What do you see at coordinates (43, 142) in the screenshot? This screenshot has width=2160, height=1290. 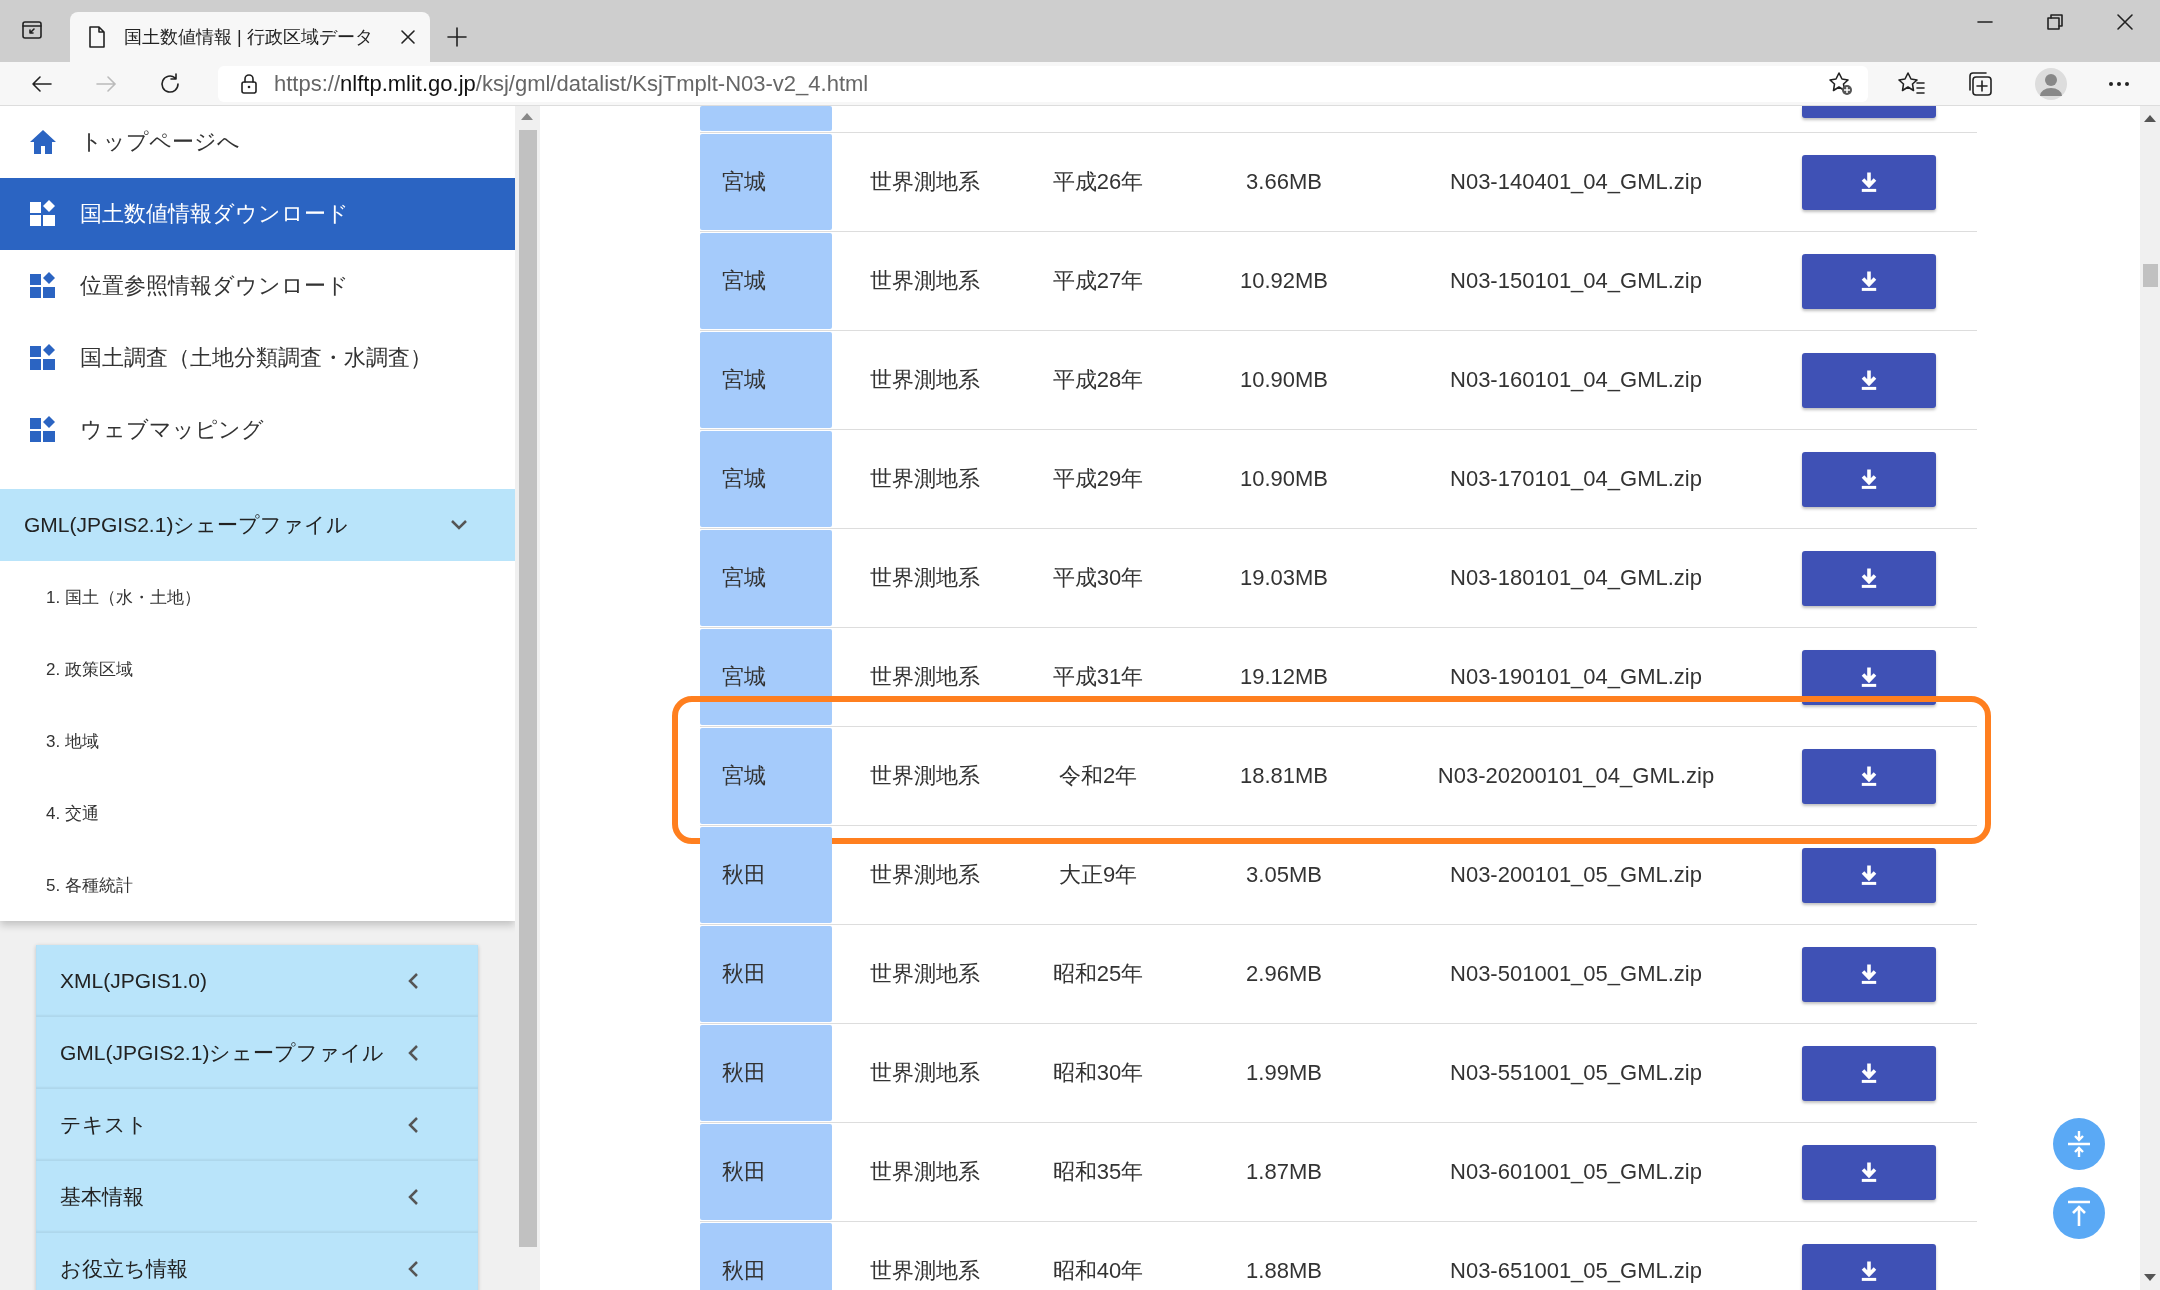 I see `home-icon` at bounding box center [43, 142].